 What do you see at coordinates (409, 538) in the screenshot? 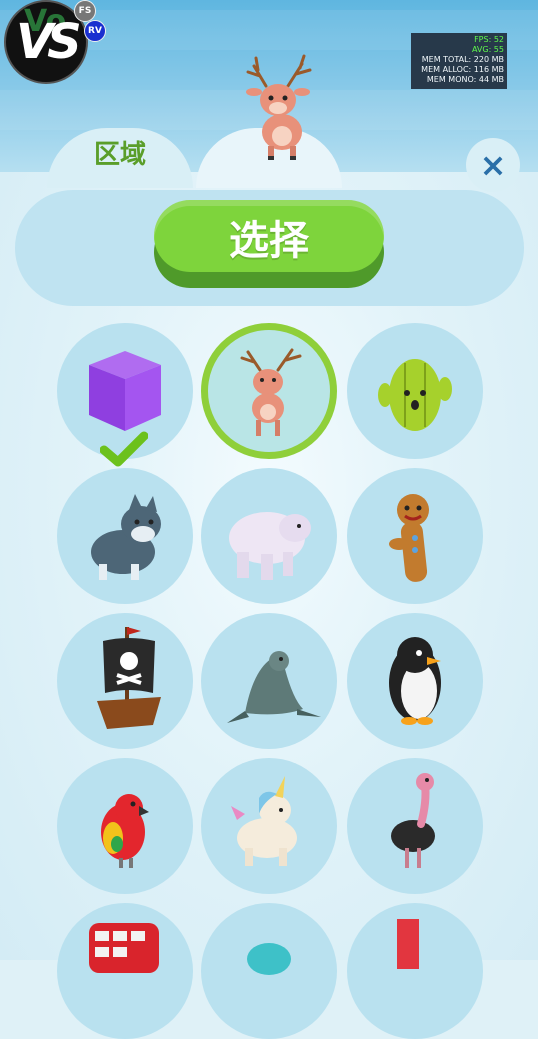
I see `gingerbread-man-icon` at bounding box center [409, 538].